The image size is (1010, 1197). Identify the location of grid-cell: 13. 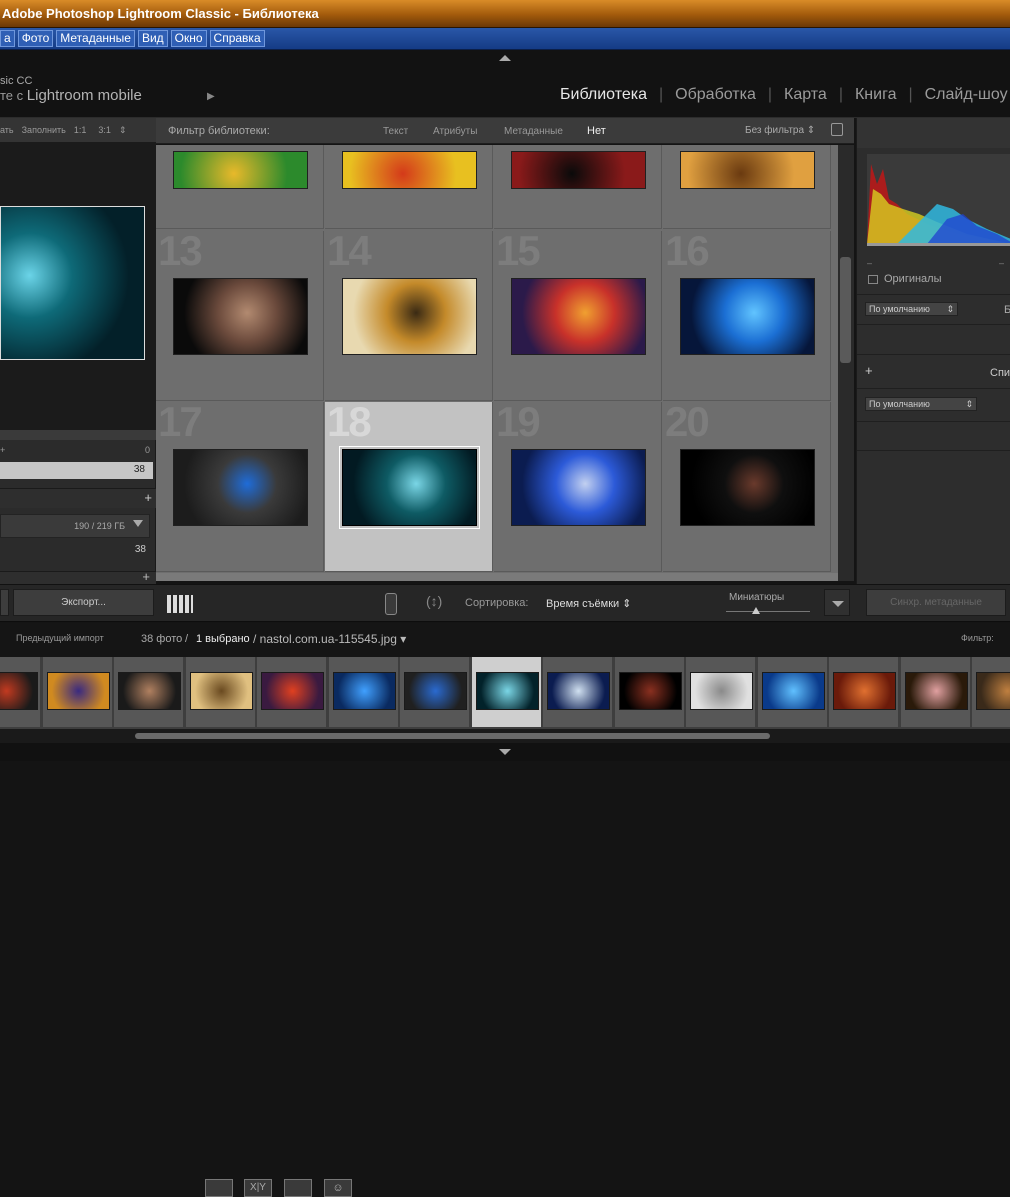
(240, 316).